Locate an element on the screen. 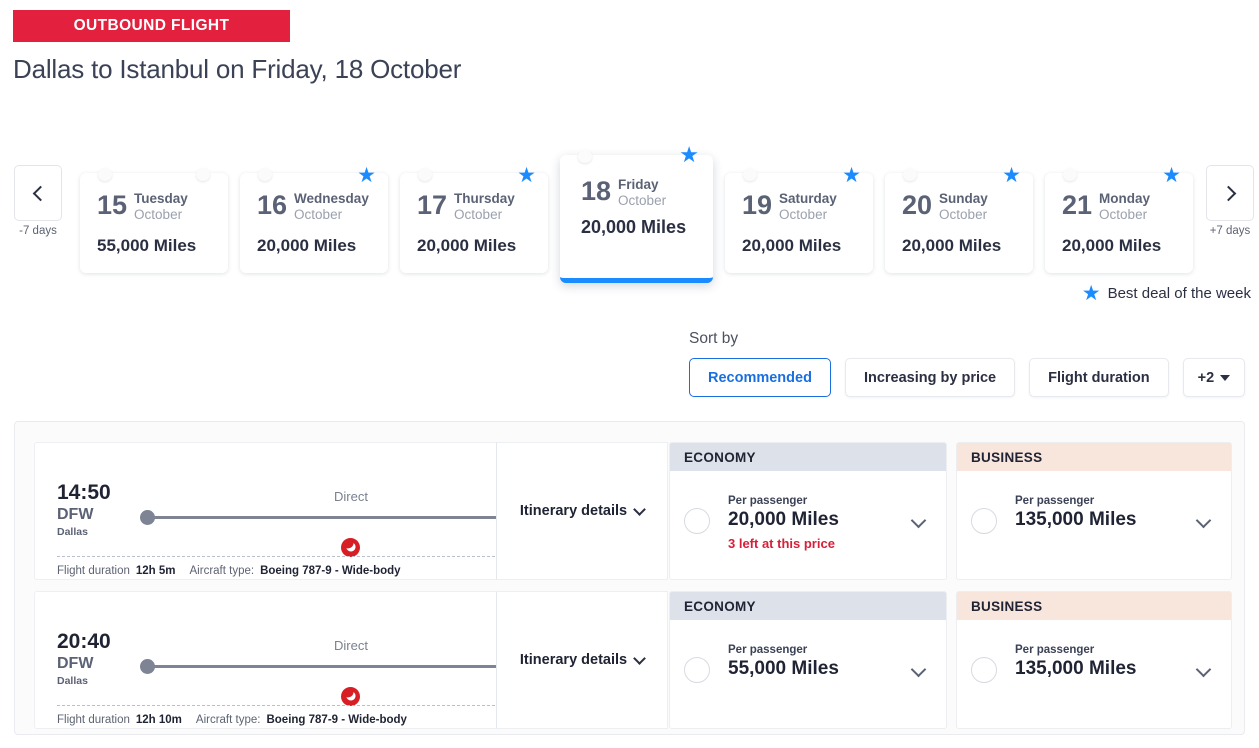 The image size is (1259, 748). date-card-names: Thursday October is located at coordinates (484, 206).